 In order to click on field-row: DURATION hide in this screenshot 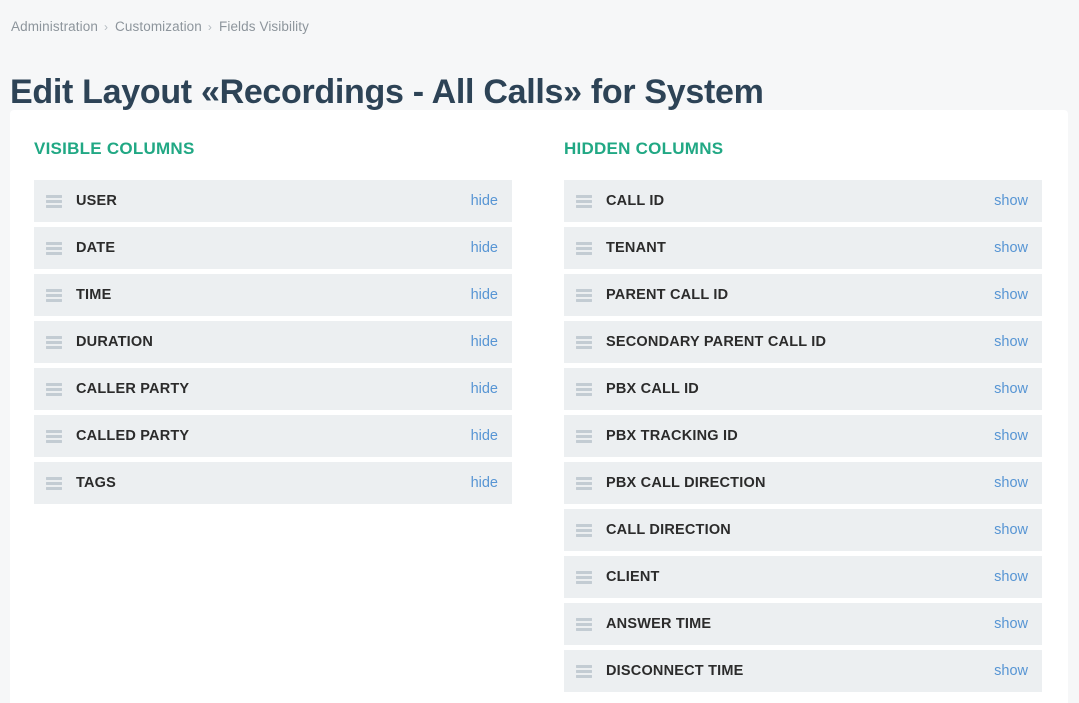, I will do `click(273, 342)`.